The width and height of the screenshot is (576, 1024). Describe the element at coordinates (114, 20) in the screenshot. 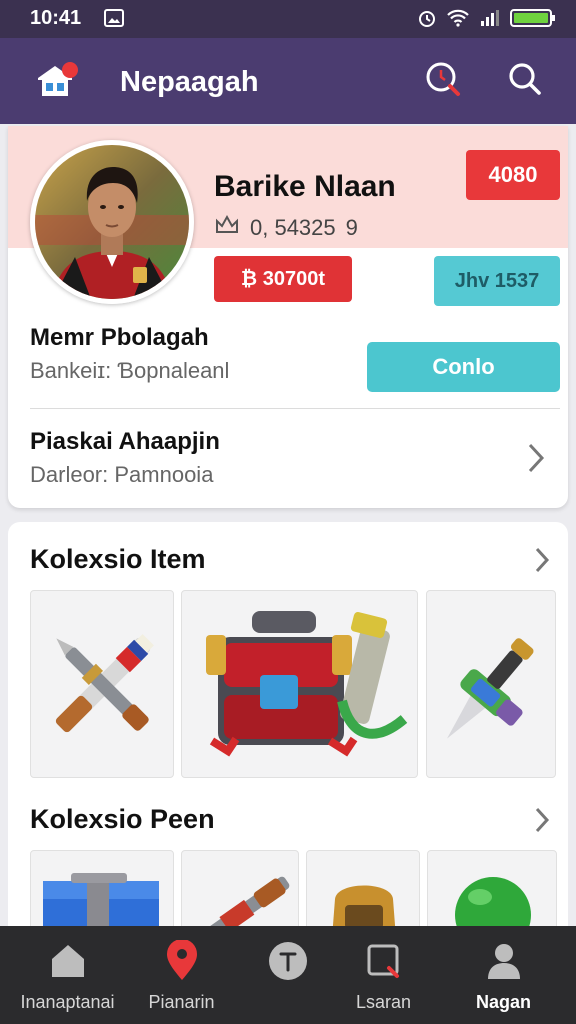

I see `image-icon` at that location.